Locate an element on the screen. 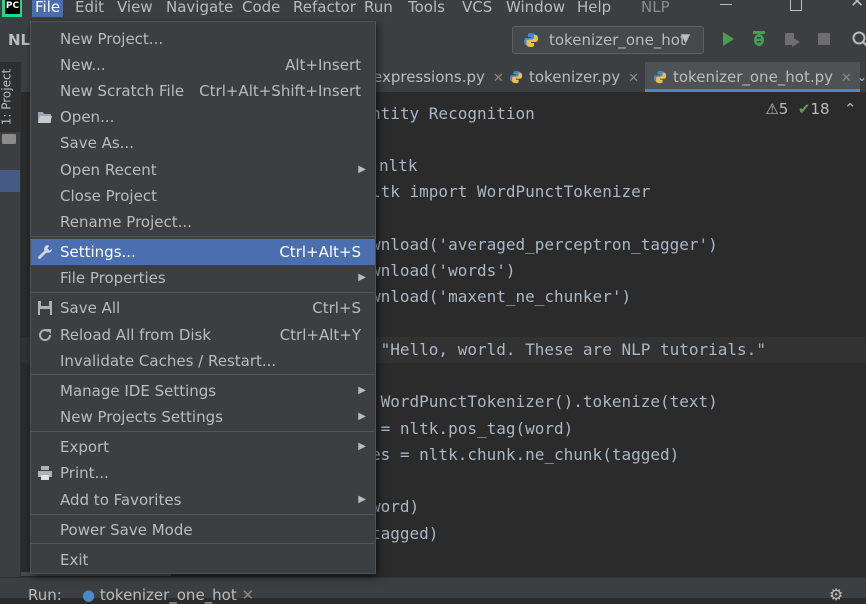  menu-item-manage-ide-settings: Manage IDE Settings ▶ is located at coordinates (203, 391).